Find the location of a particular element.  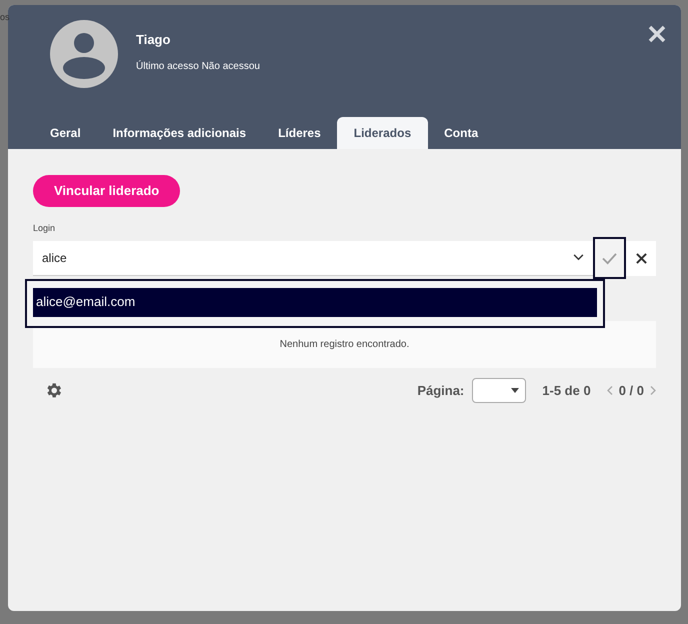

page-label: Página: is located at coordinates (440, 391).